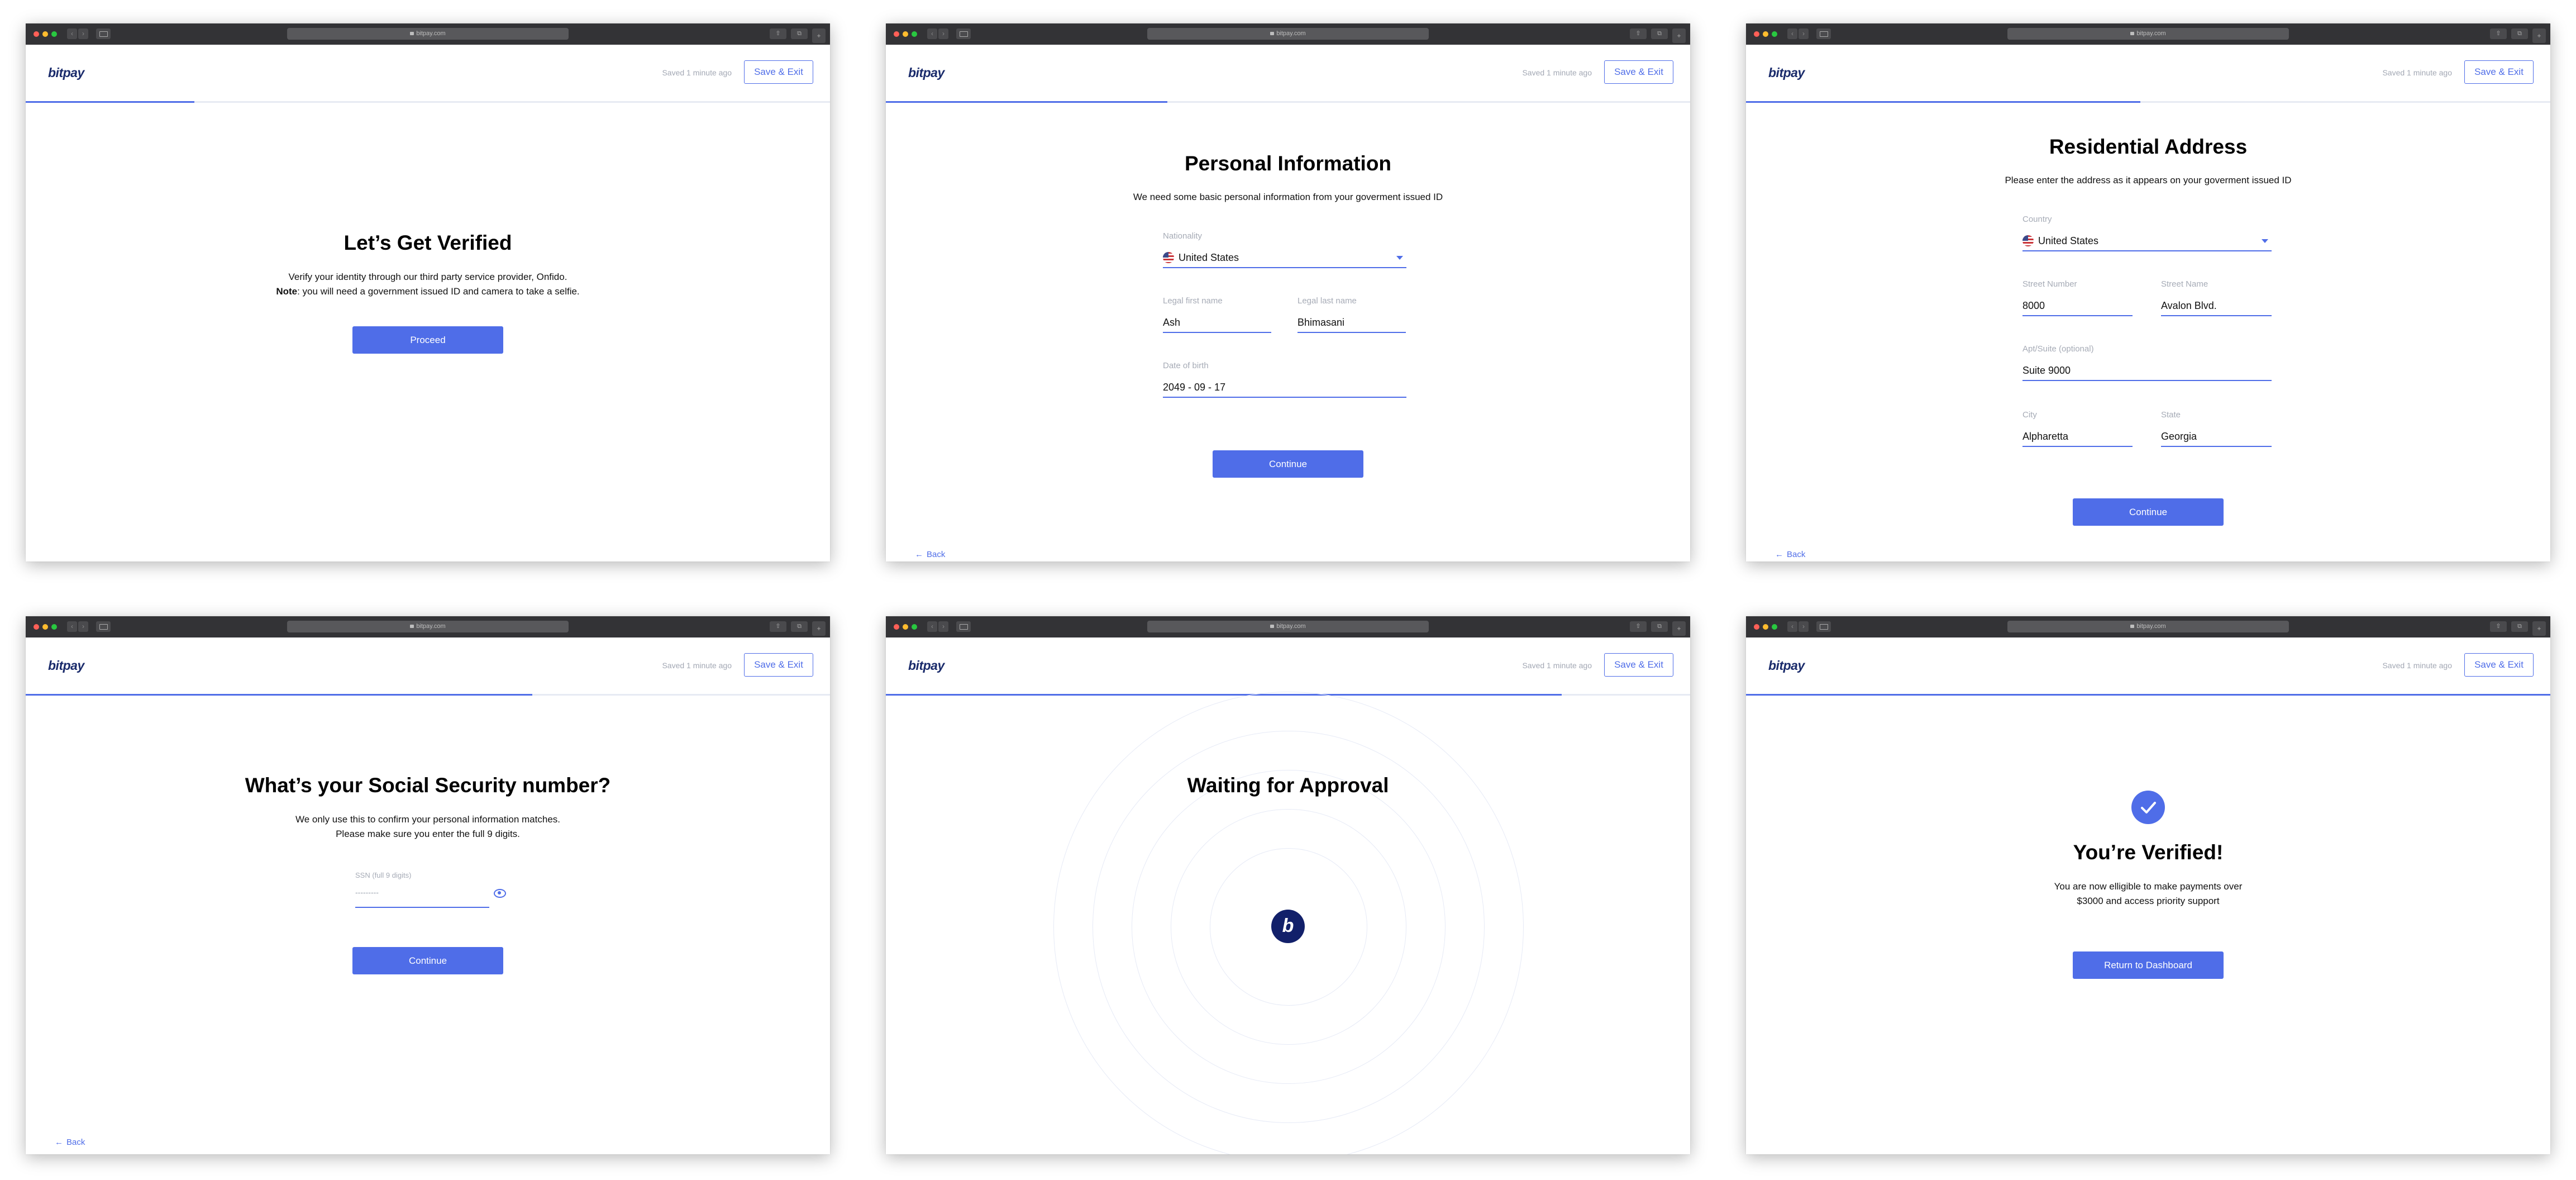  I want to click on nationality-select: Nationality United States, so click(1285, 249).